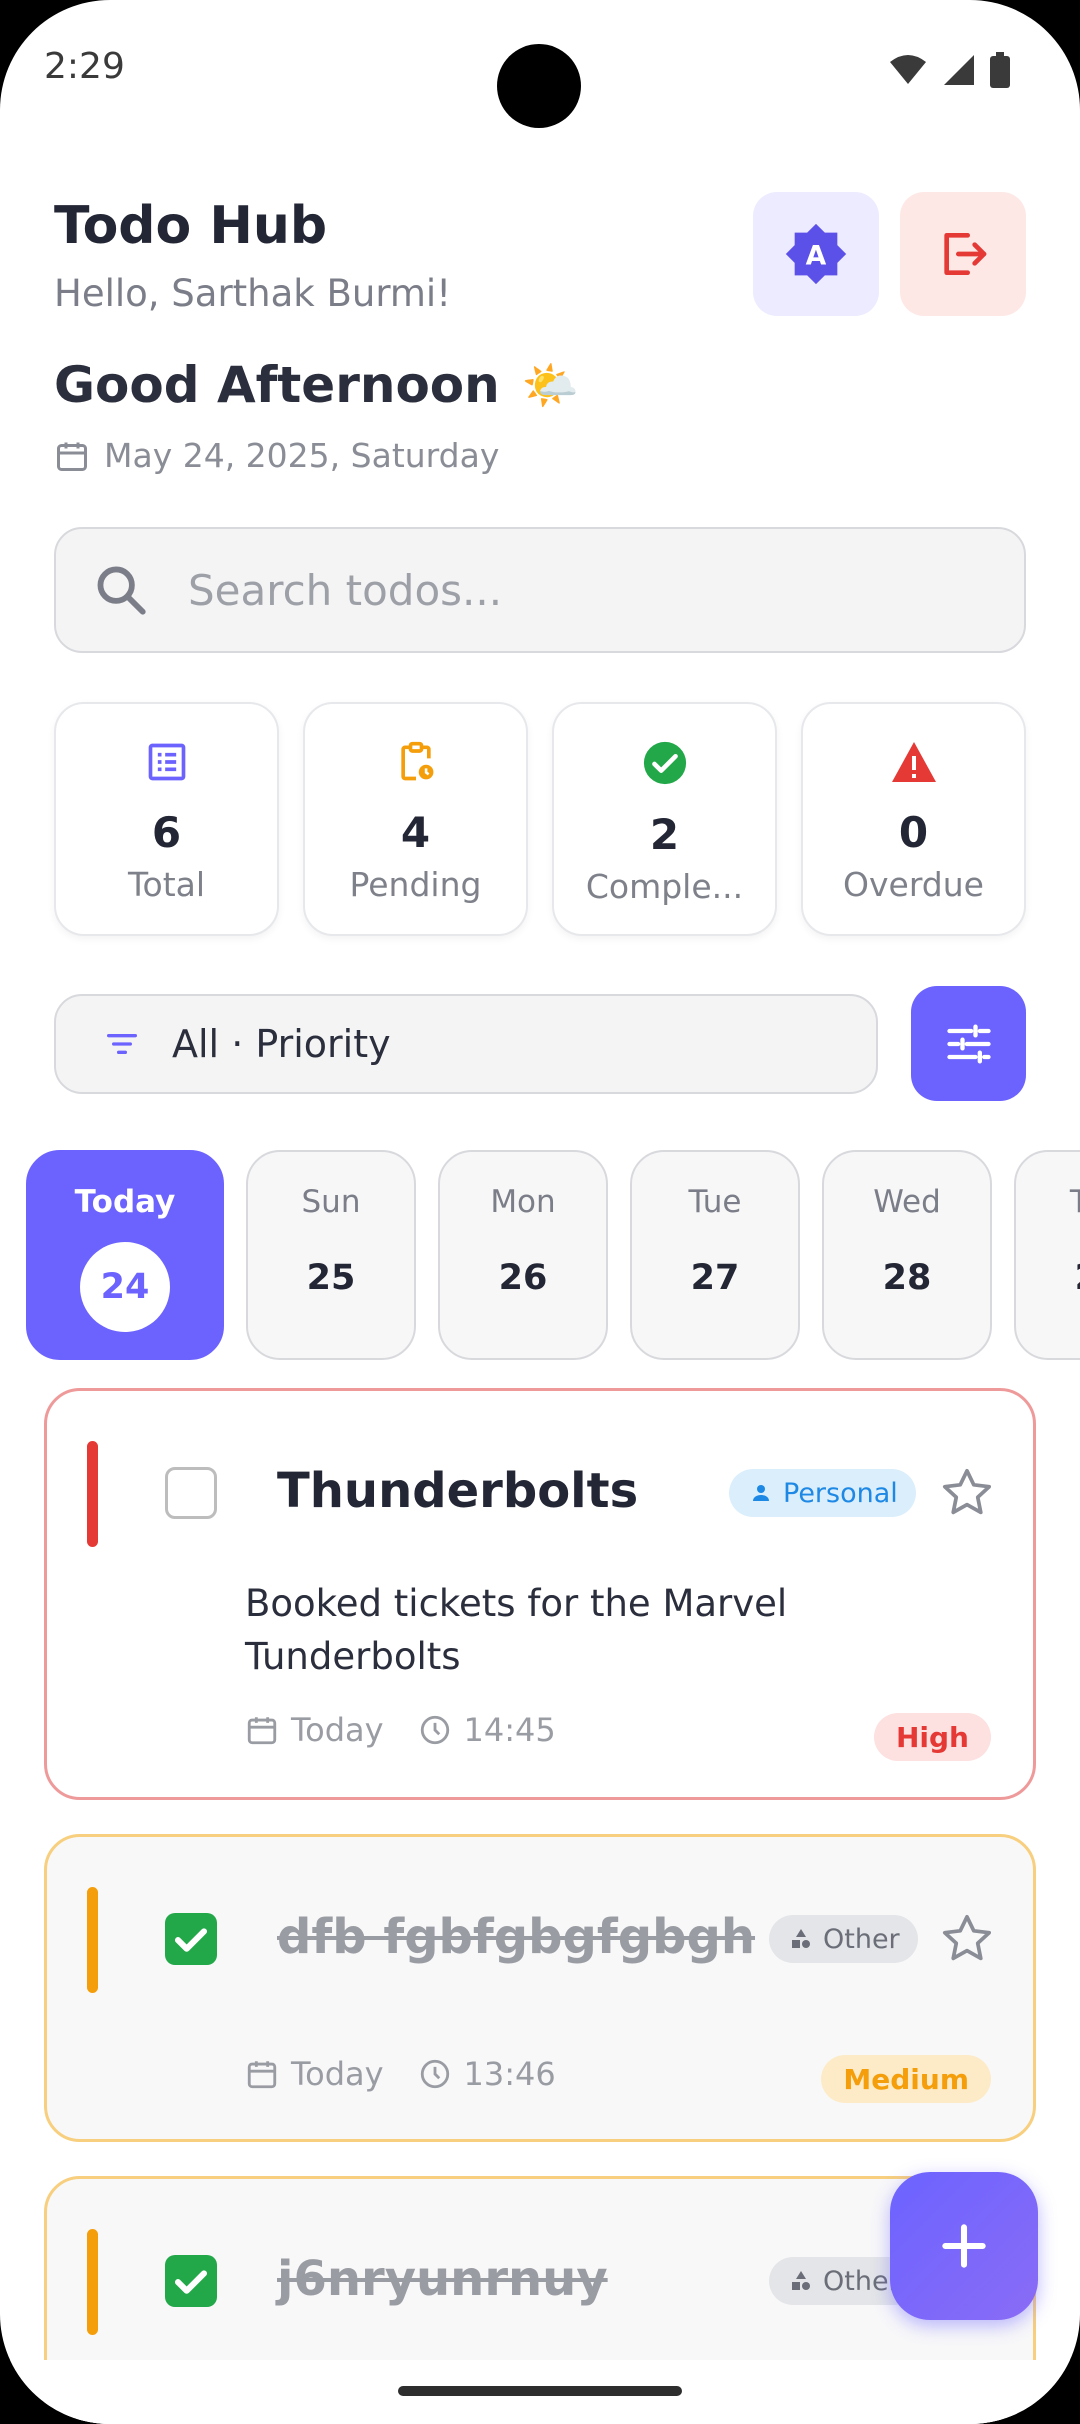 The width and height of the screenshot is (1080, 2424). What do you see at coordinates (84, 66) in the screenshot?
I see `status-time: 2:29` at bounding box center [84, 66].